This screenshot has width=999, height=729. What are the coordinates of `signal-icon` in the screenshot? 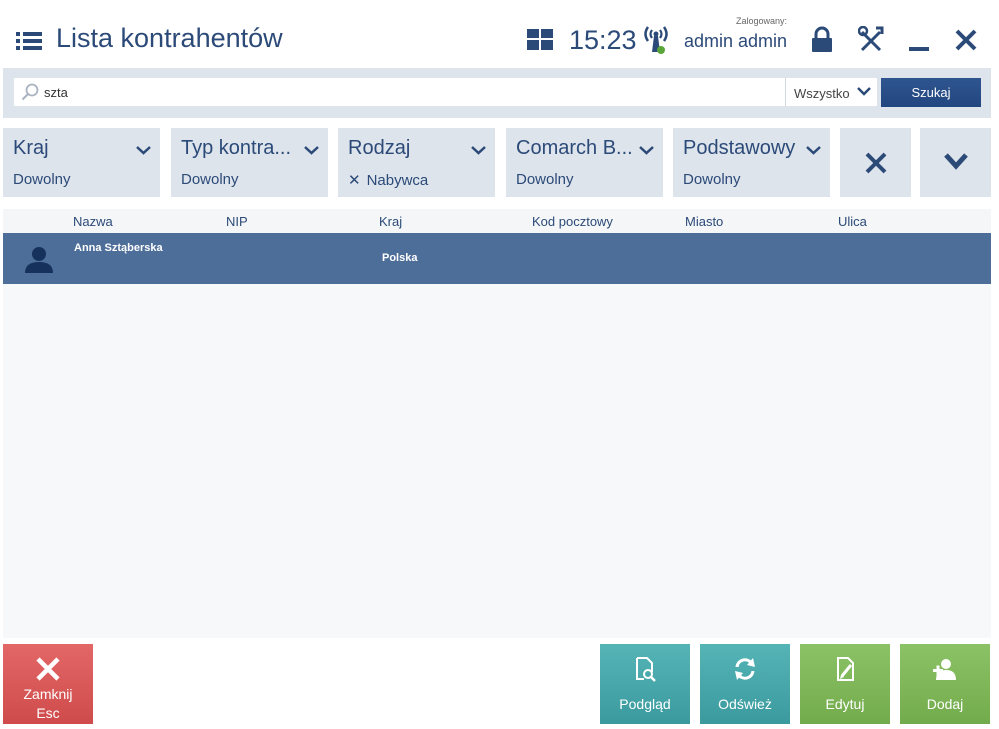 It's located at (656, 40).